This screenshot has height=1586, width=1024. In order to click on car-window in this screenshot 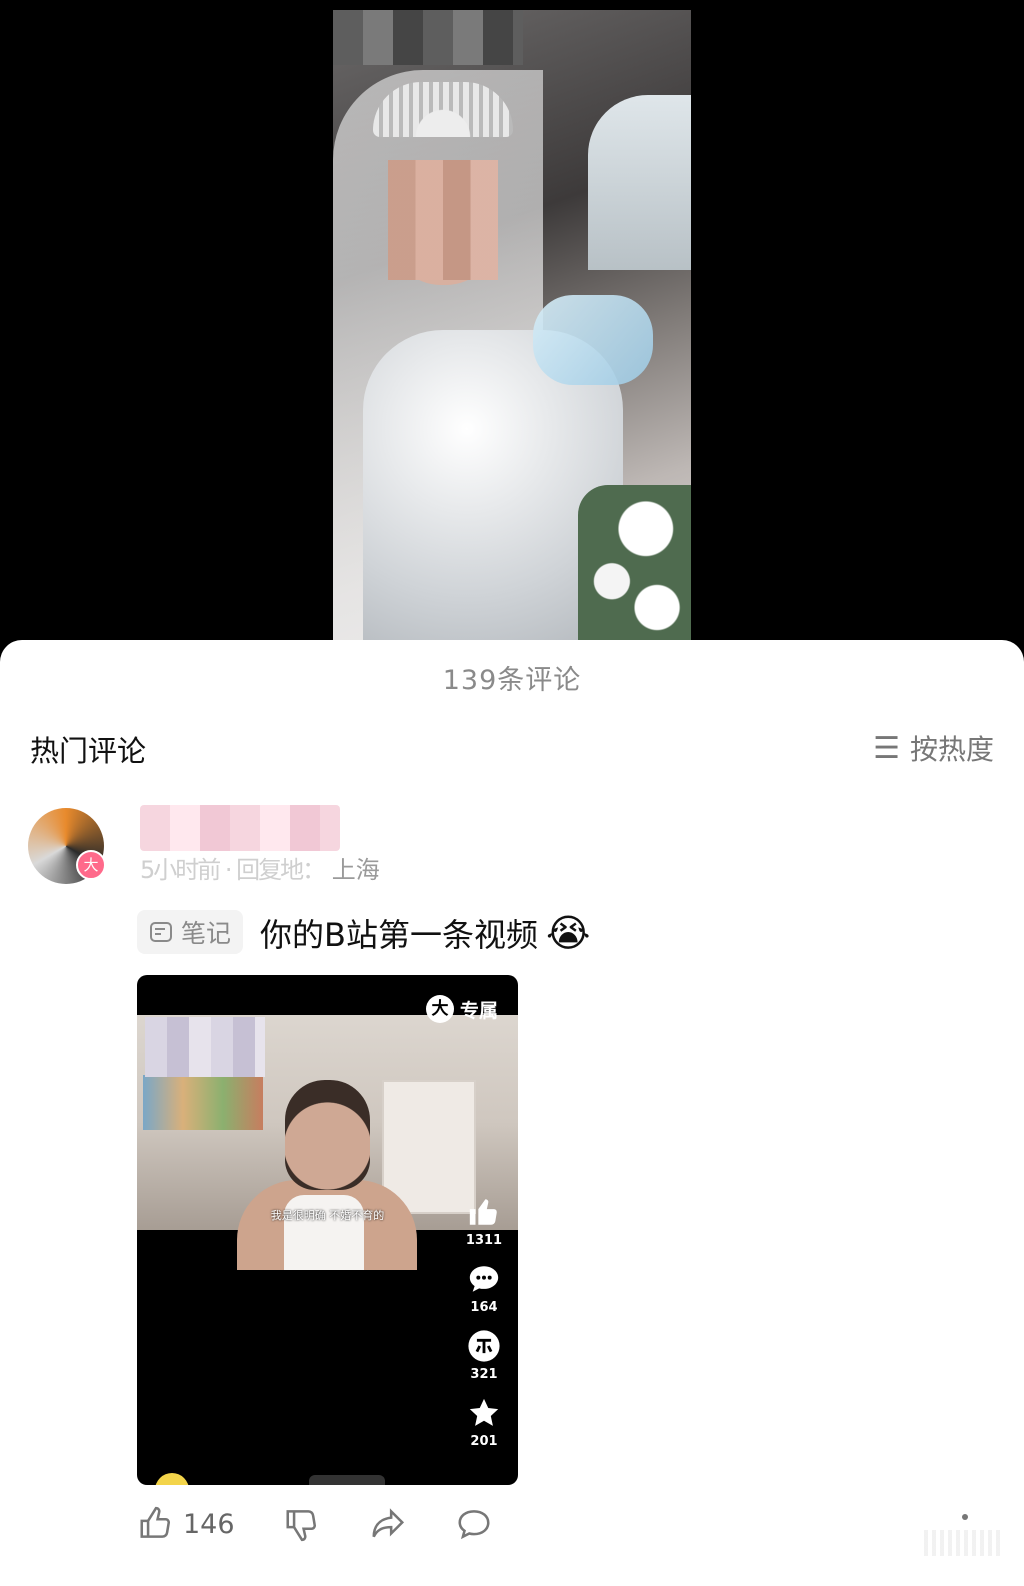, I will do `click(639, 182)`.